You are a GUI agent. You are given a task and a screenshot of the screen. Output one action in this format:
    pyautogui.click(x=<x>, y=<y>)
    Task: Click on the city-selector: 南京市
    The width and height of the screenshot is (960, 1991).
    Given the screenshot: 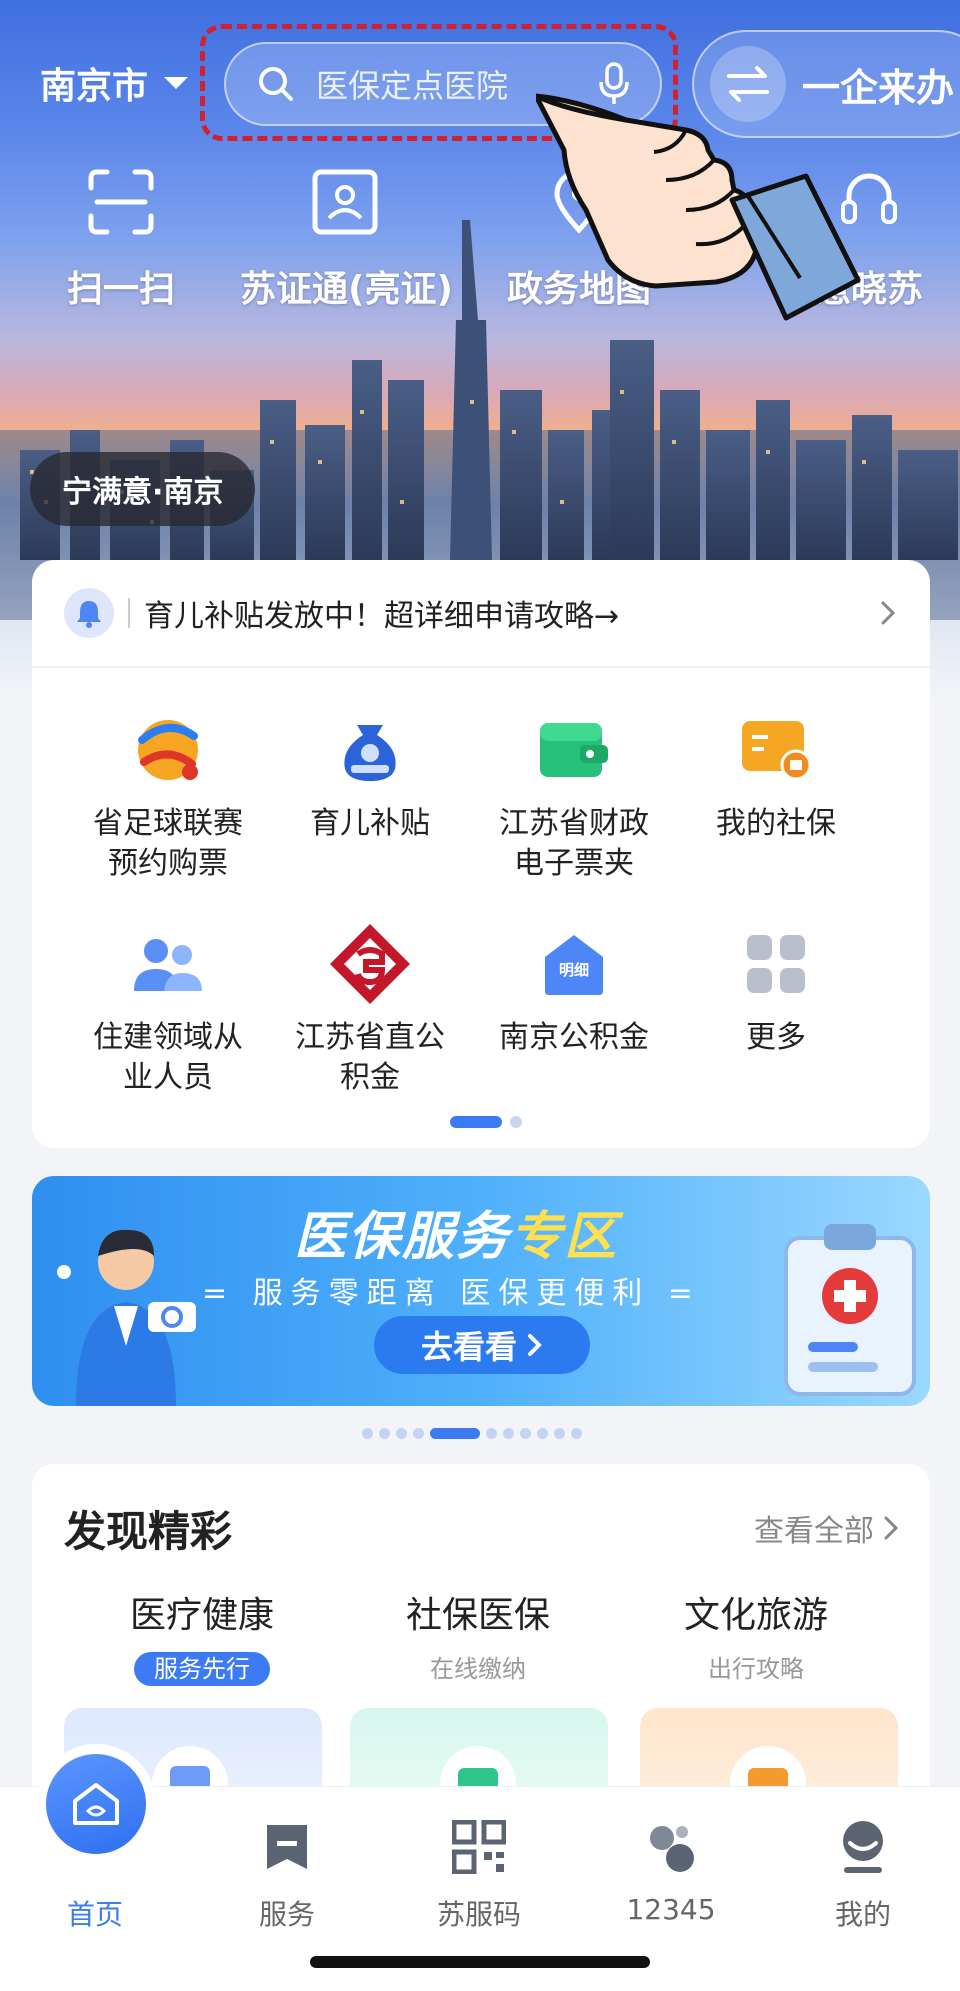 What is the action you would take?
    pyautogui.click(x=114, y=83)
    